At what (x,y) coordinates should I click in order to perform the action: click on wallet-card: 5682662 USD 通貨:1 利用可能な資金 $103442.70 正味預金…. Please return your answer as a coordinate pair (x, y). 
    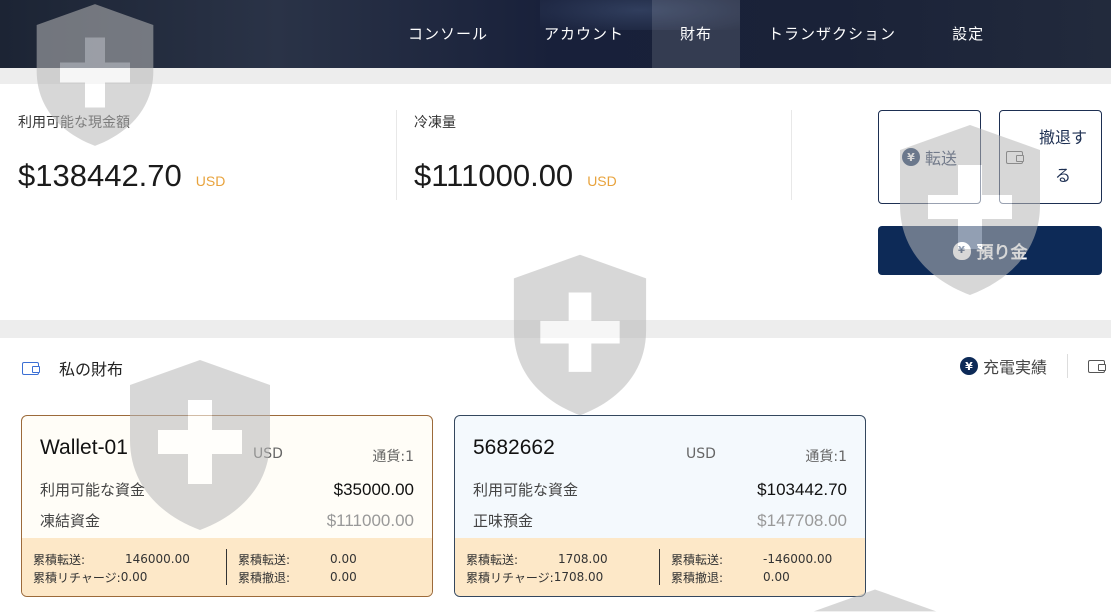
    Looking at the image, I should click on (660, 506).